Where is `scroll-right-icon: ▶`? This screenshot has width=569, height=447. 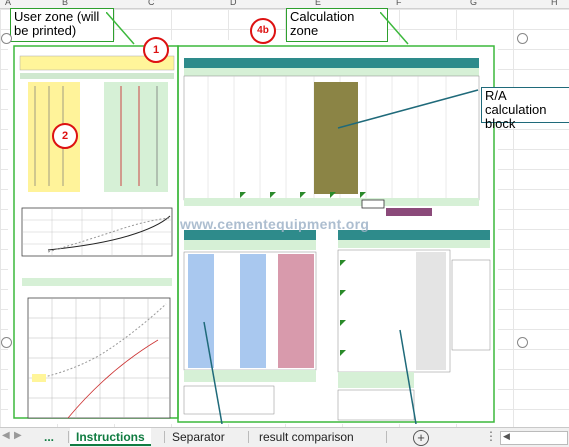
scroll-right-icon: ▶ is located at coordinates (18, 435).